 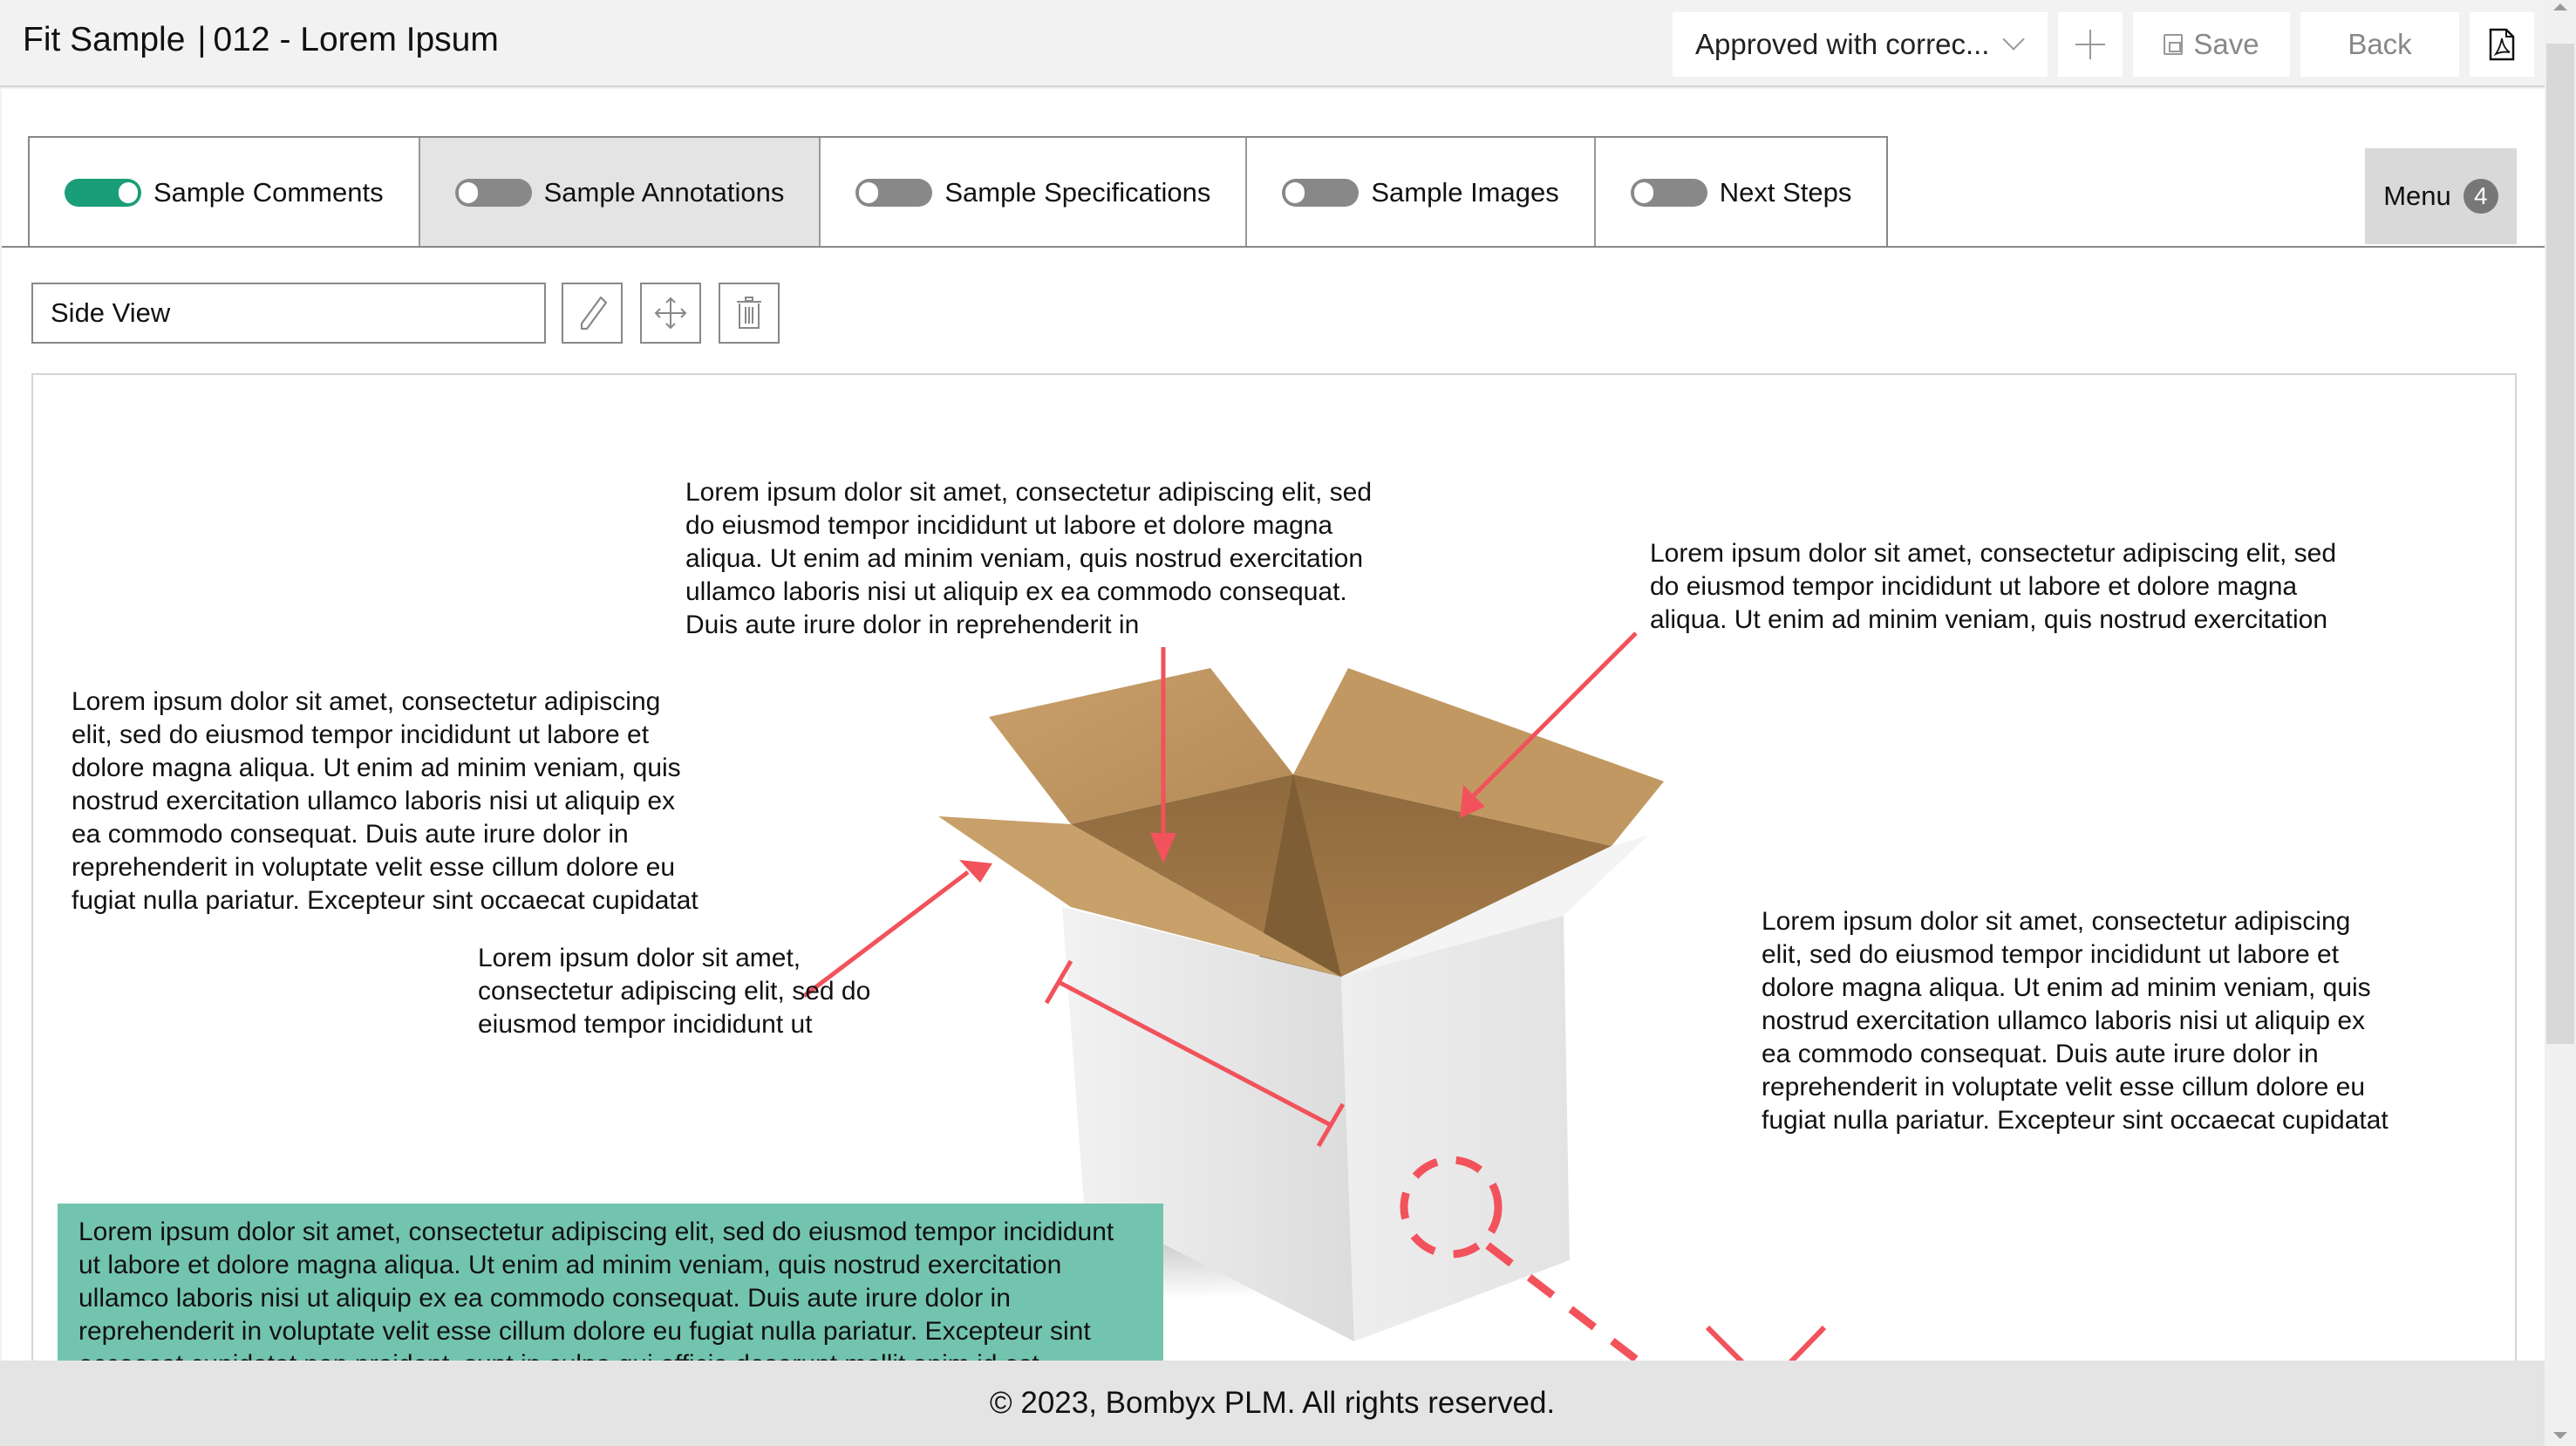 What do you see at coordinates (105, 39) in the screenshot?
I see `page-title-label: Fit Sample` at bounding box center [105, 39].